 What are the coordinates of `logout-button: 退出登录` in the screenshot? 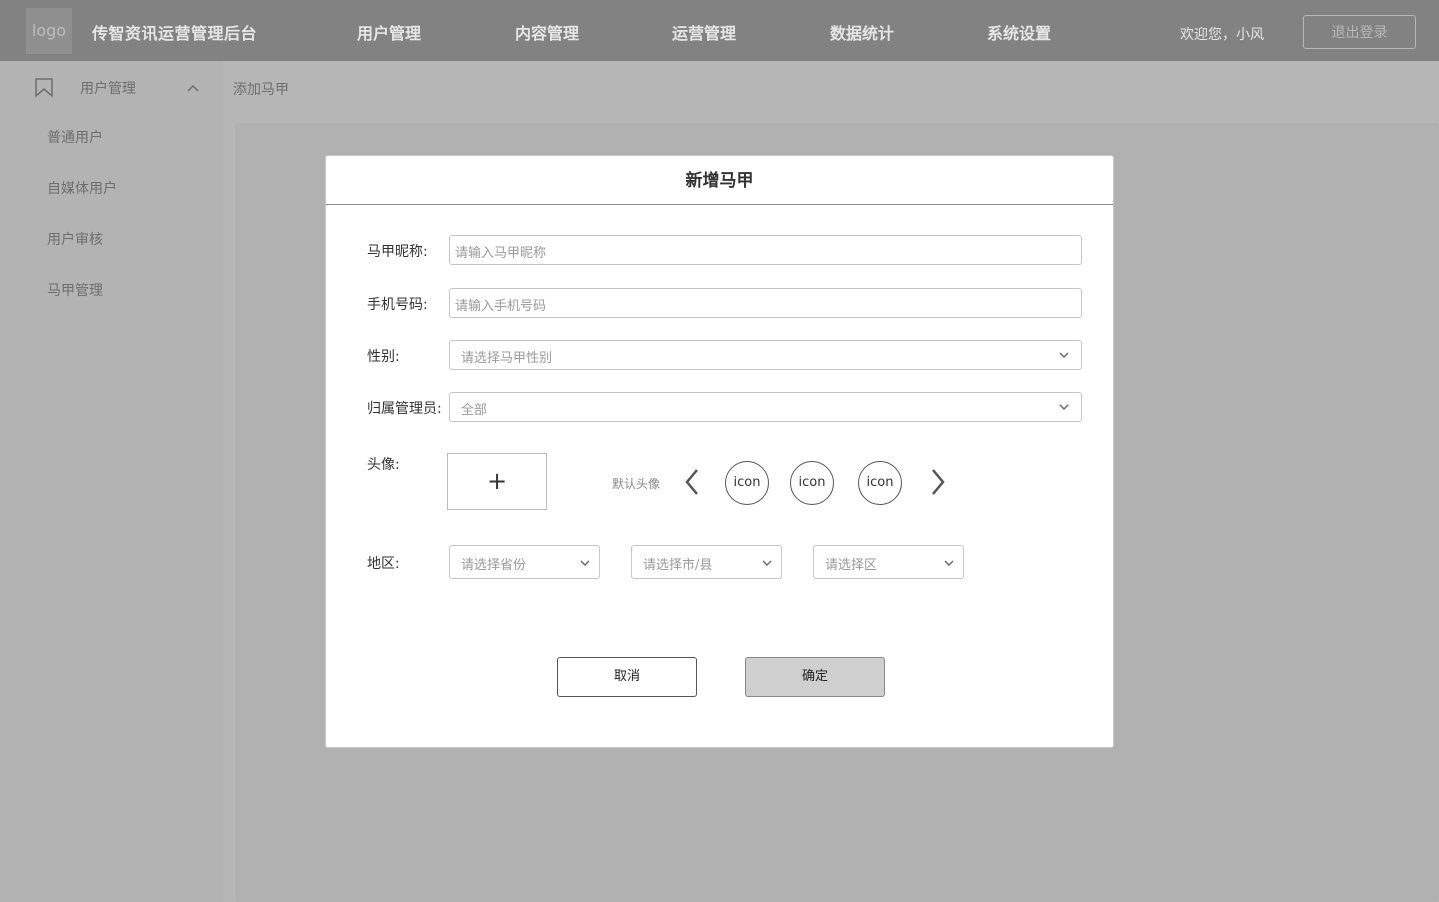 It's located at (1359, 32).